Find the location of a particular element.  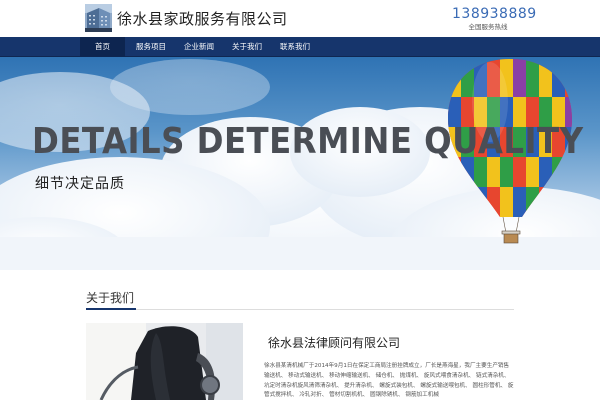

nav-item-services: 服务项目 is located at coordinates (151, 47).